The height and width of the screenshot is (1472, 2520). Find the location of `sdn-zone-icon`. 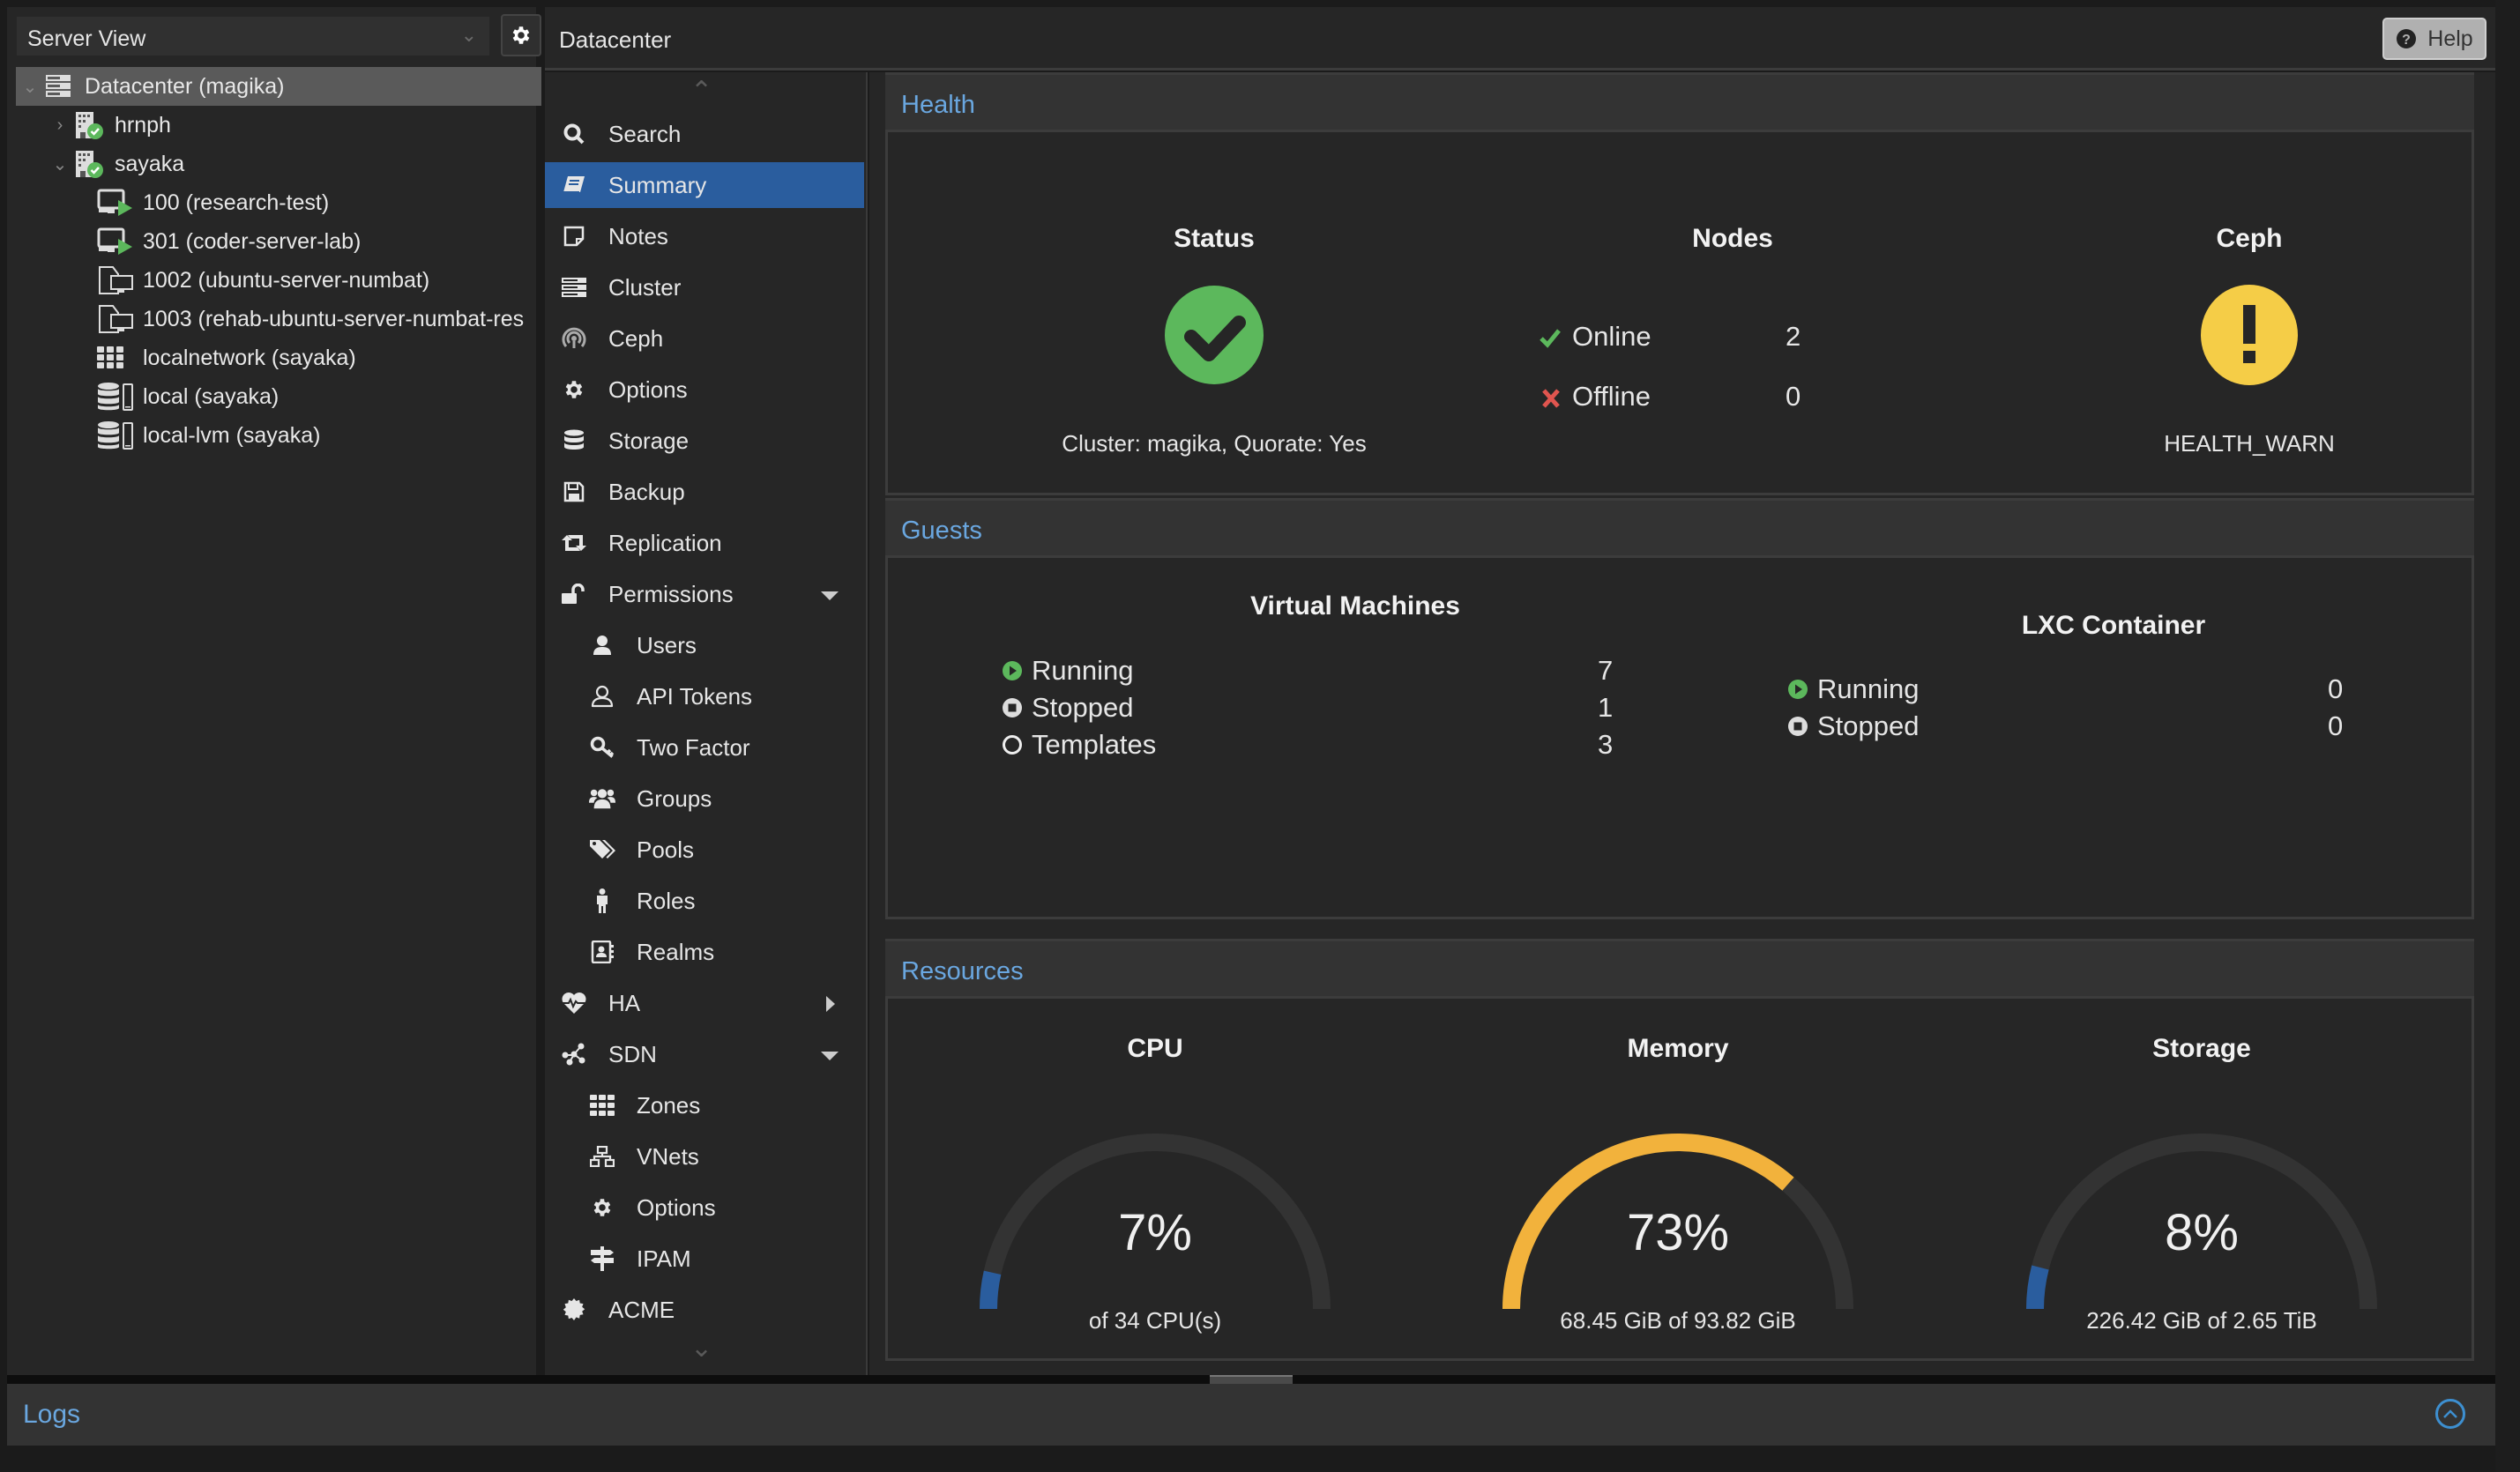

sdn-zone-icon is located at coordinates (116, 358).